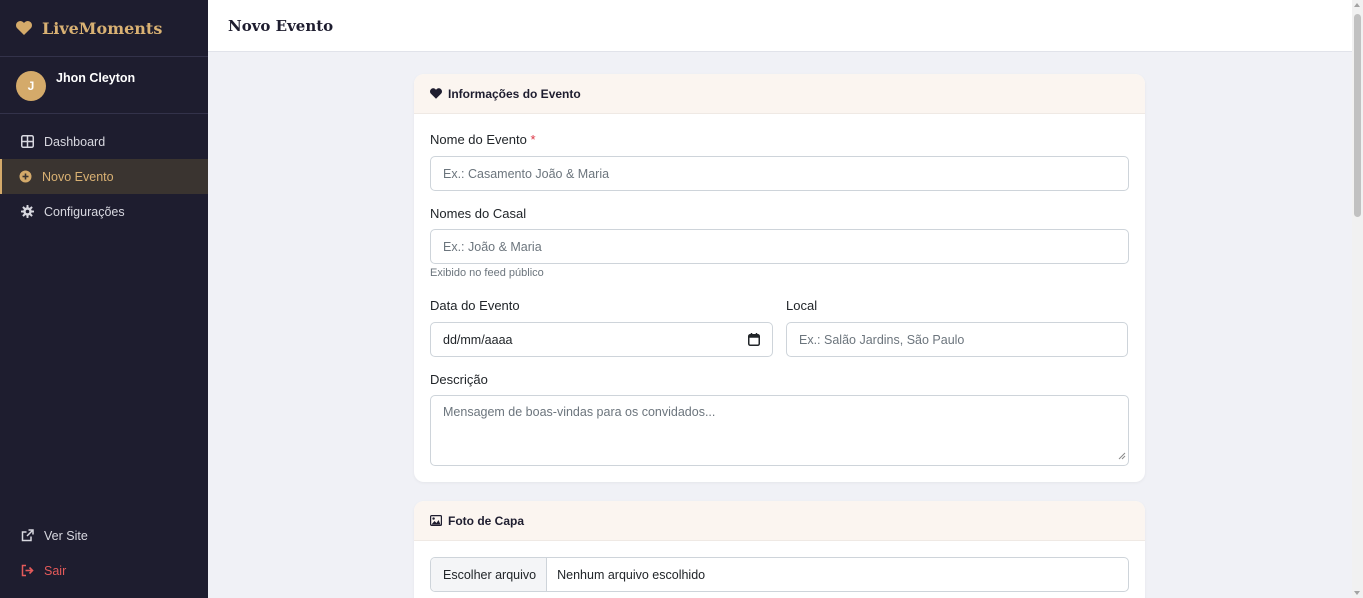 Image resolution: width=1363 pixels, height=598 pixels. Describe the element at coordinates (27, 142) in the screenshot. I see `grid-icon` at that location.